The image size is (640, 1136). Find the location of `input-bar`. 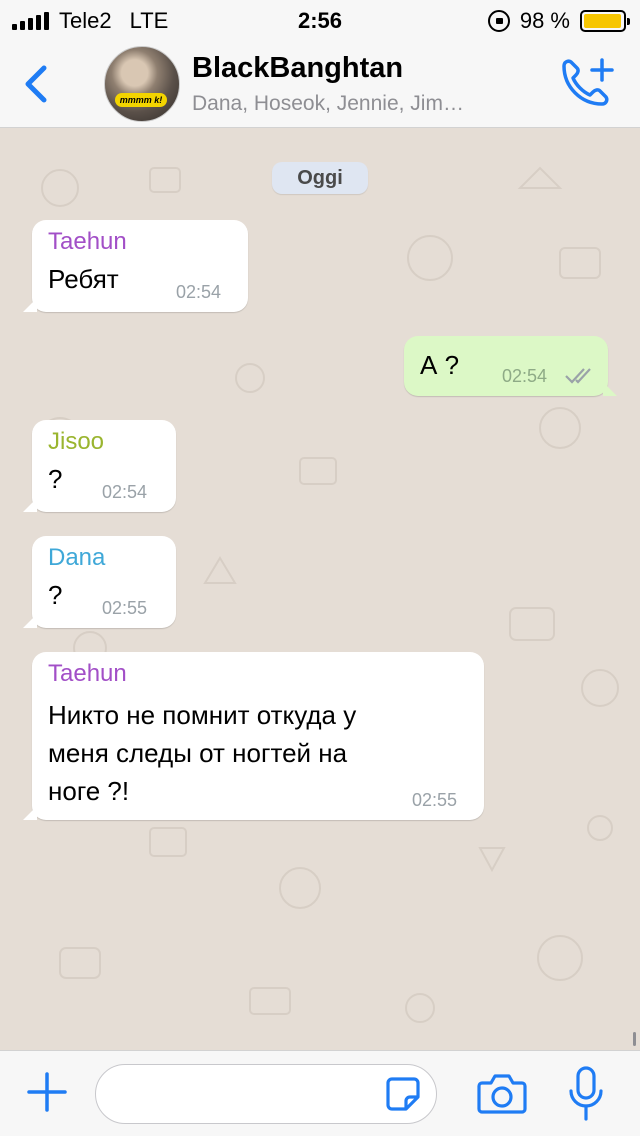

input-bar is located at coordinates (320, 1093).